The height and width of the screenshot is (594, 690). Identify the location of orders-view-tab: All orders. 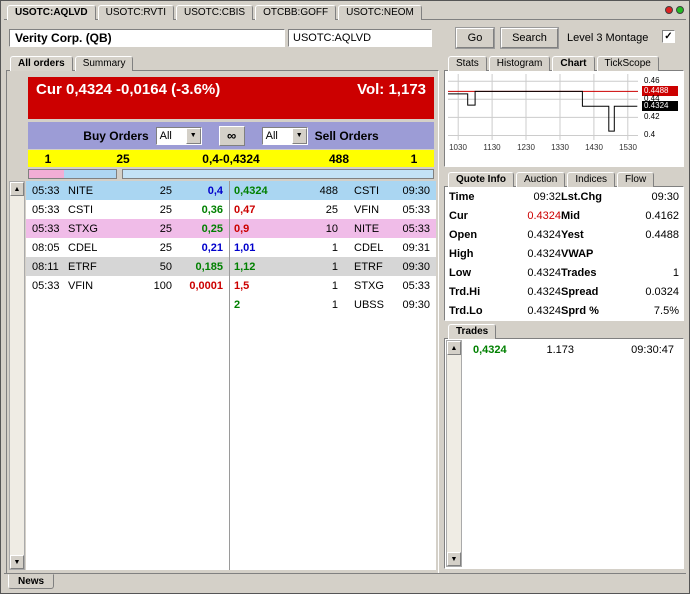
(41, 63).